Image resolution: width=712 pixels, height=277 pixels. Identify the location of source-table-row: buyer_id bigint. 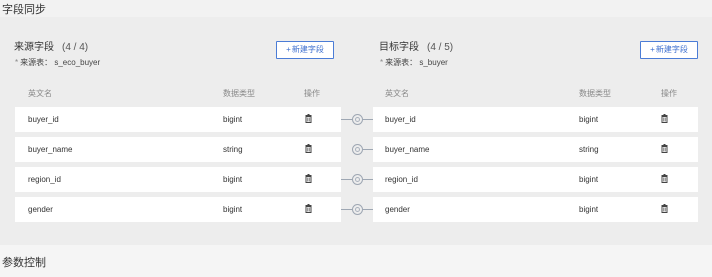
(178, 119).